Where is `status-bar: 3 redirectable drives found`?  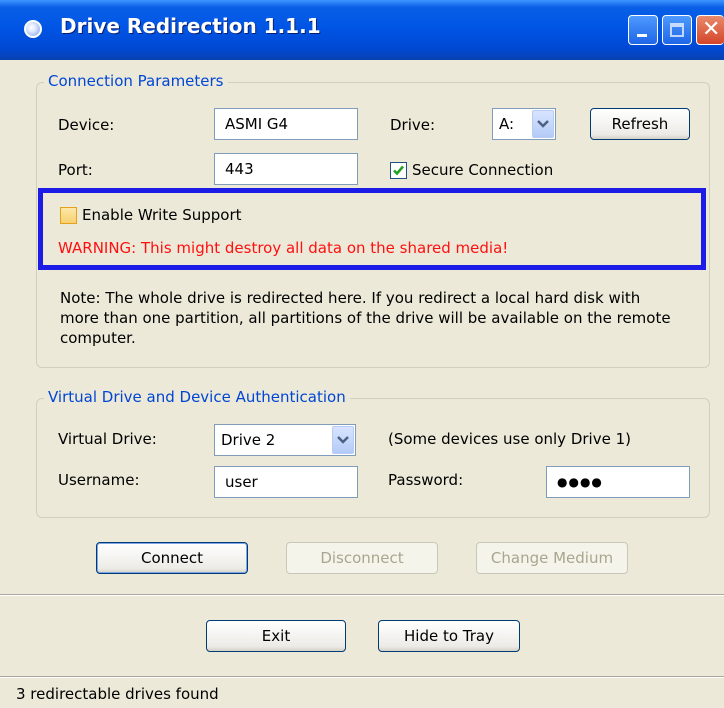 status-bar: 3 redirectable drives found is located at coordinates (362, 694).